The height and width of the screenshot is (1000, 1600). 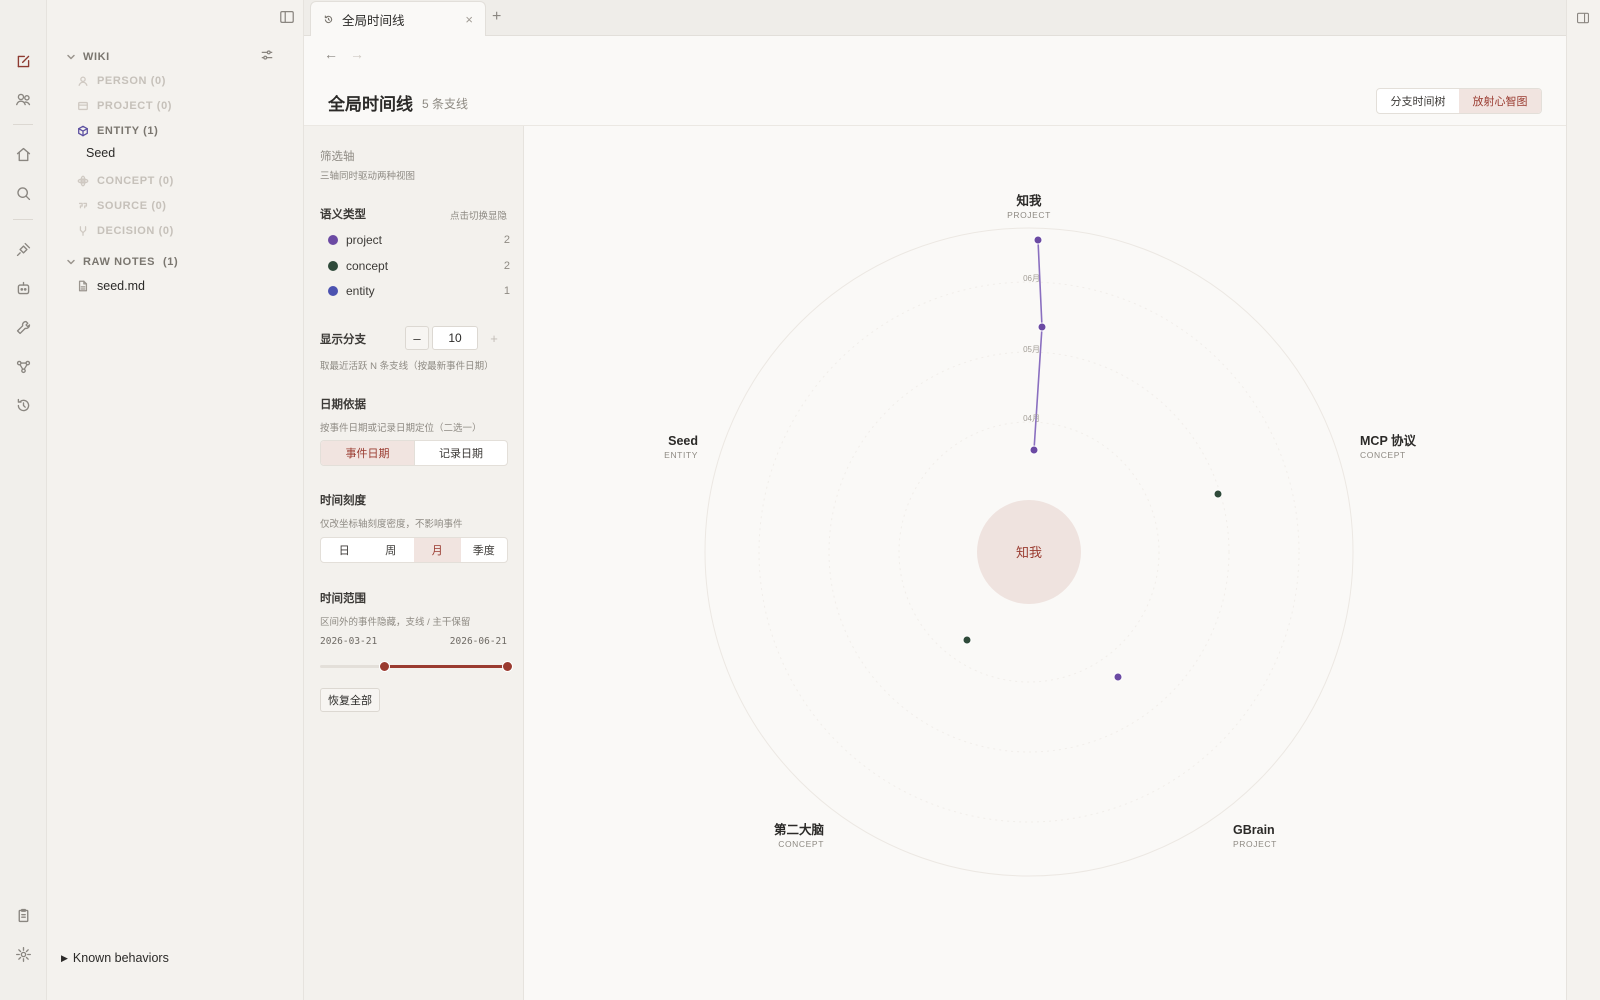 I want to click on filter-axis-subtitle: 三轴同时驱动两种视图, so click(x=368, y=176).